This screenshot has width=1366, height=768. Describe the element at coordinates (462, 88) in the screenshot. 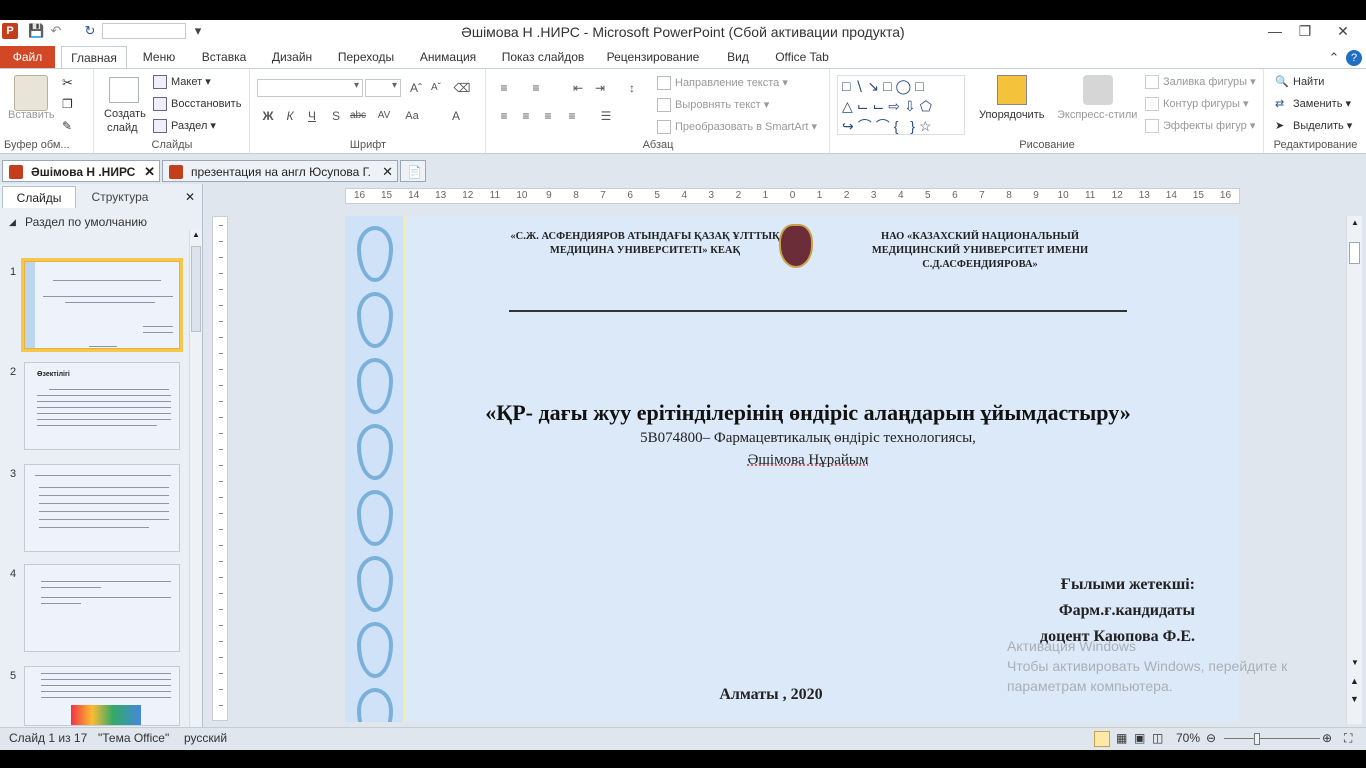

I see `clear-format-icon: ⌫` at that location.